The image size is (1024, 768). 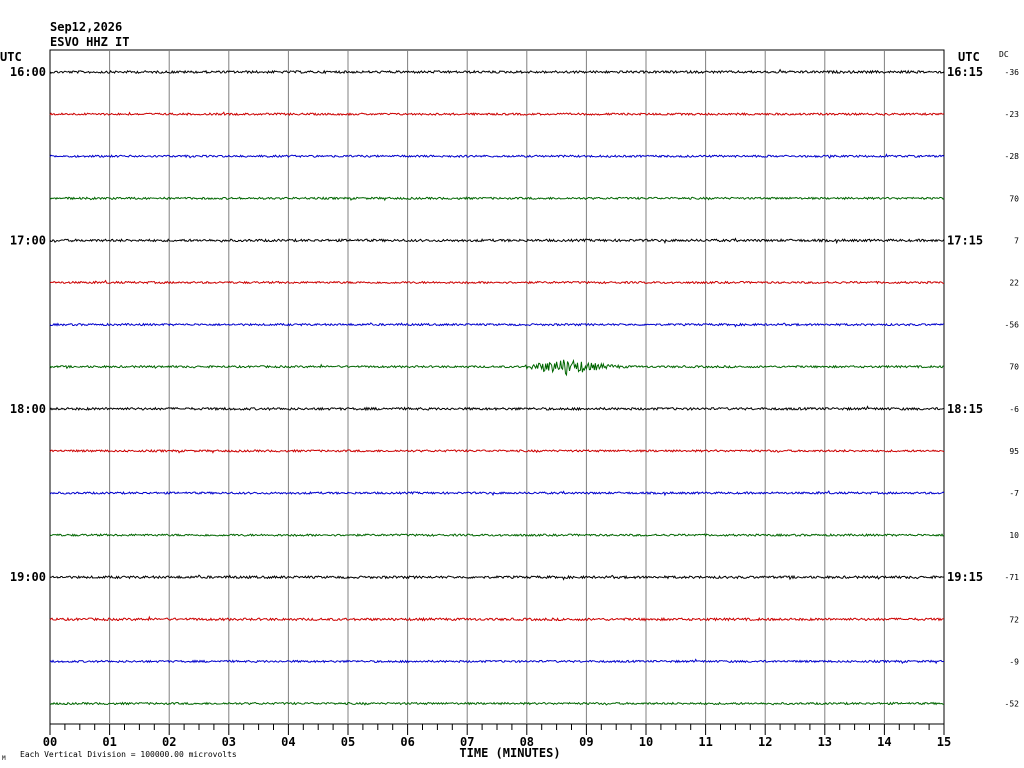 I want to click on dc-offset-label: 22, so click(x=1014, y=283).